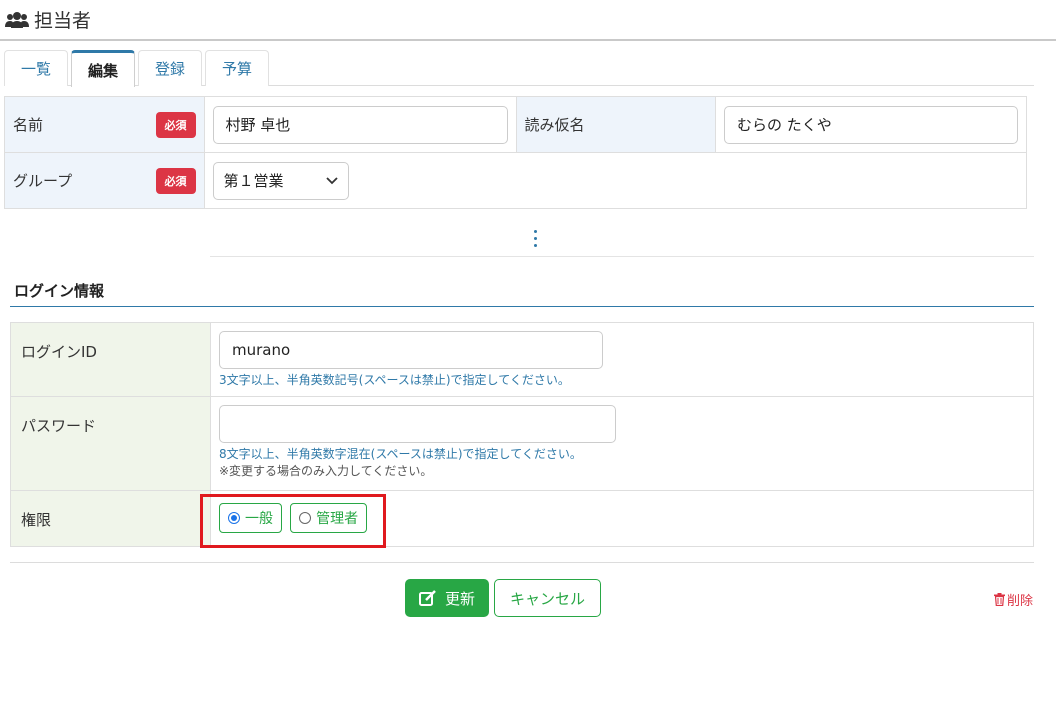 The height and width of the screenshot is (725, 1056). I want to click on more-options-icon, so click(535, 240).